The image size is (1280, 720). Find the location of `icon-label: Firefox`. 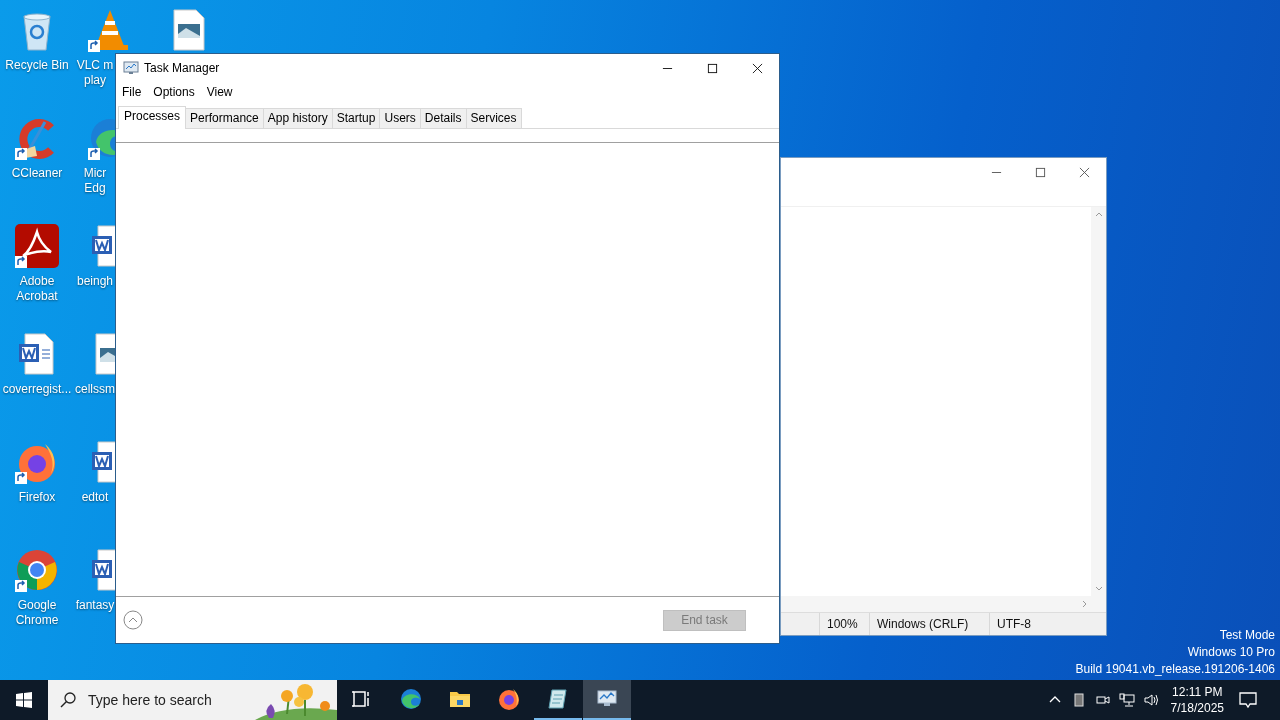

icon-label: Firefox is located at coordinates (37, 497).